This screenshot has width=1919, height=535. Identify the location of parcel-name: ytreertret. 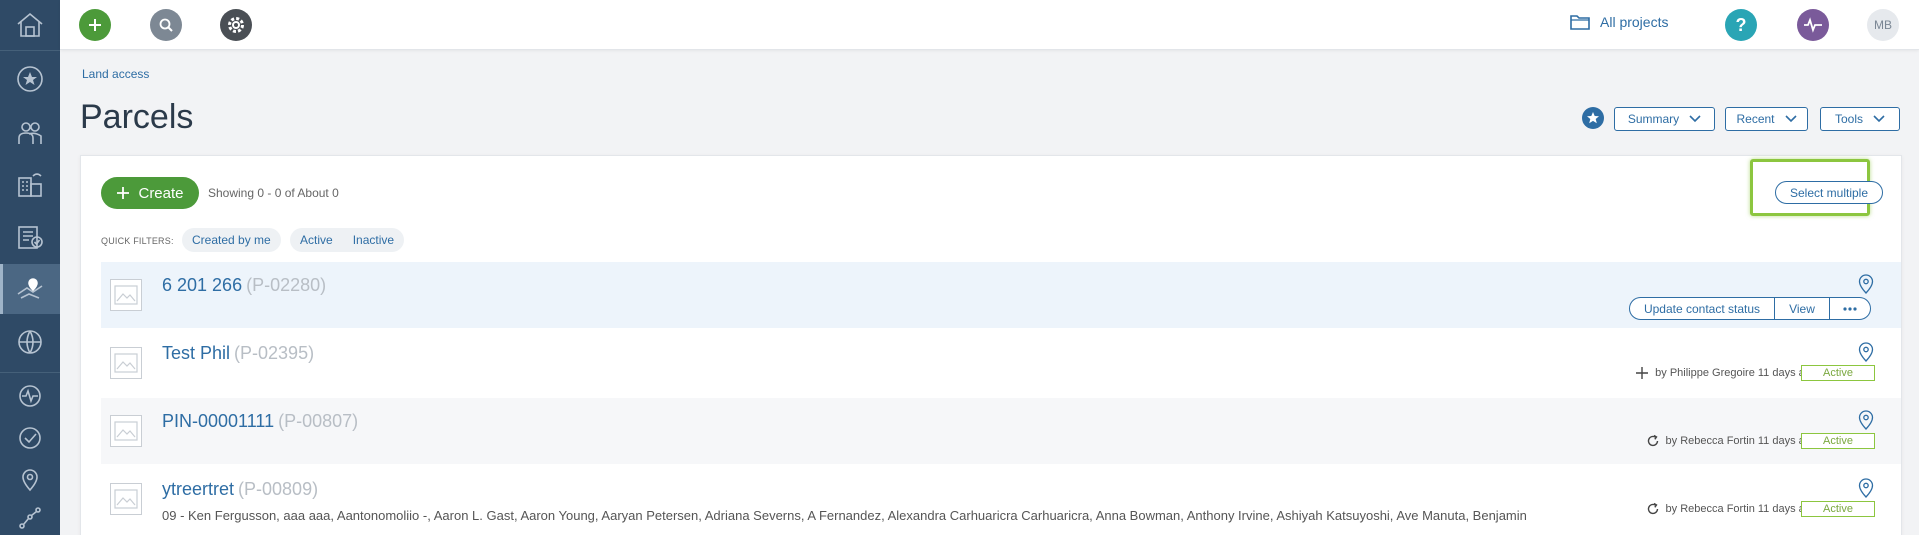
(198, 489).